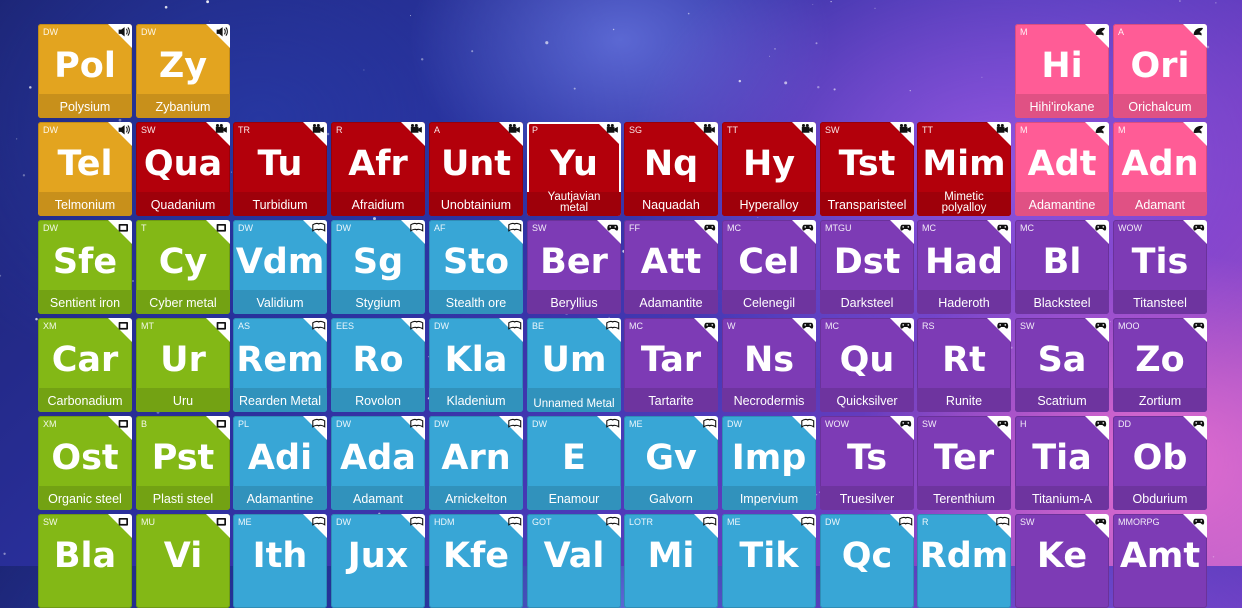 This screenshot has width=1242, height=608. Describe the element at coordinates (1062, 463) in the screenshot. I see `element-tile: H Tia Titanium-A` at that location.